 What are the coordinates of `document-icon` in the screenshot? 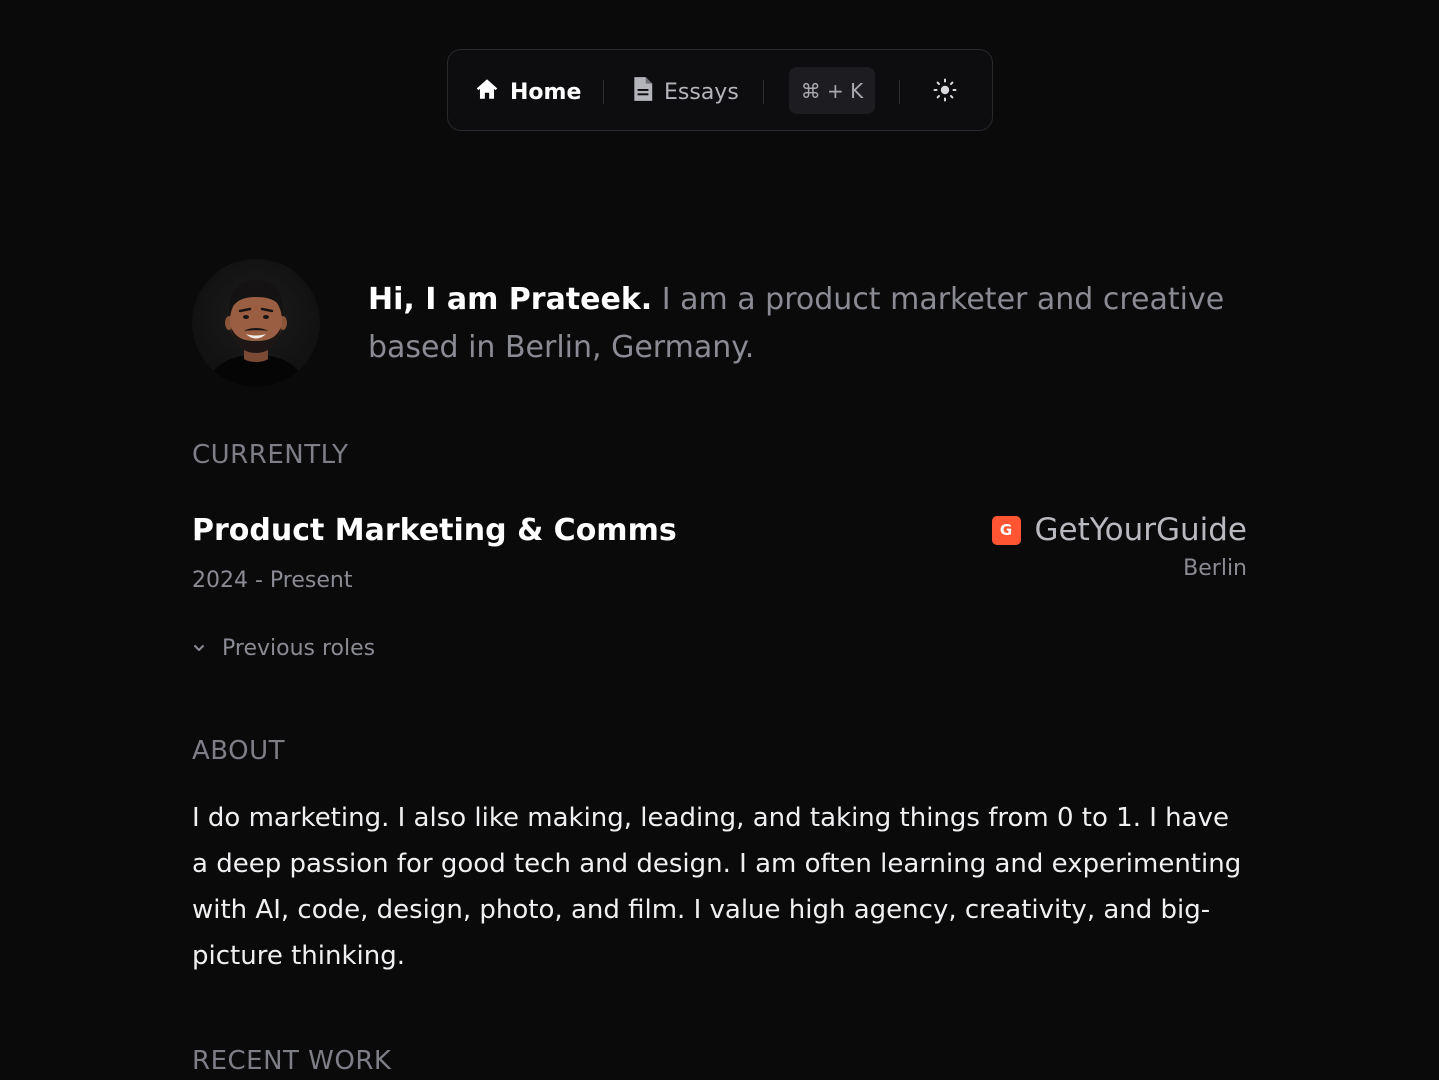 It's located at (643, 92).